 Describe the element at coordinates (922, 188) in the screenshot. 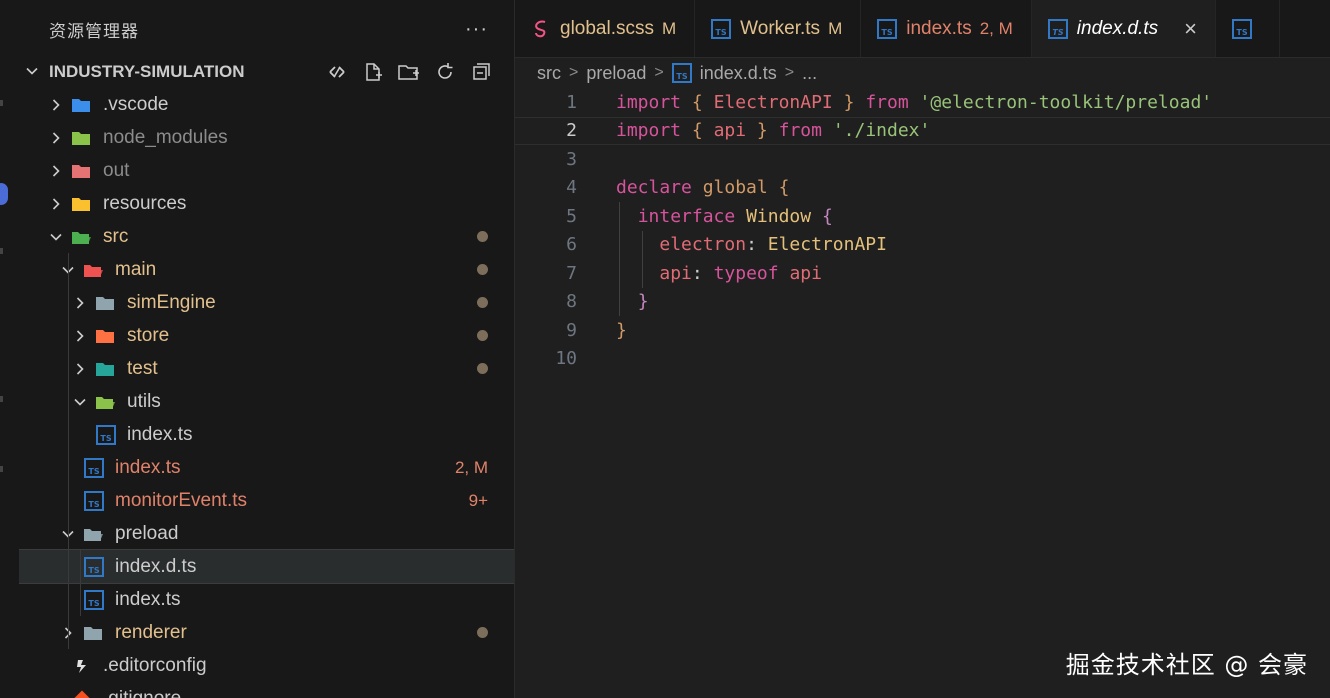

I see `code-line: 4 declare global {` at that location.